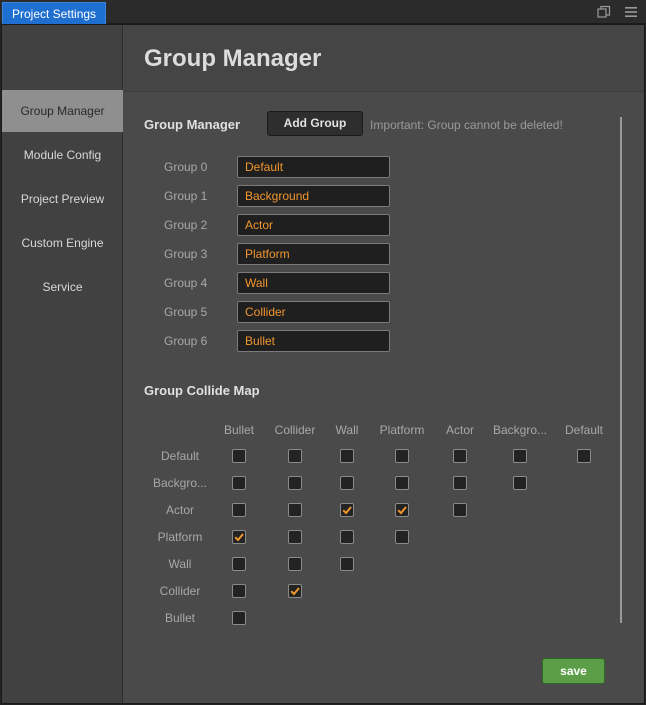  I want to click on group-row: Group 5 Collider, so click(279, 312).